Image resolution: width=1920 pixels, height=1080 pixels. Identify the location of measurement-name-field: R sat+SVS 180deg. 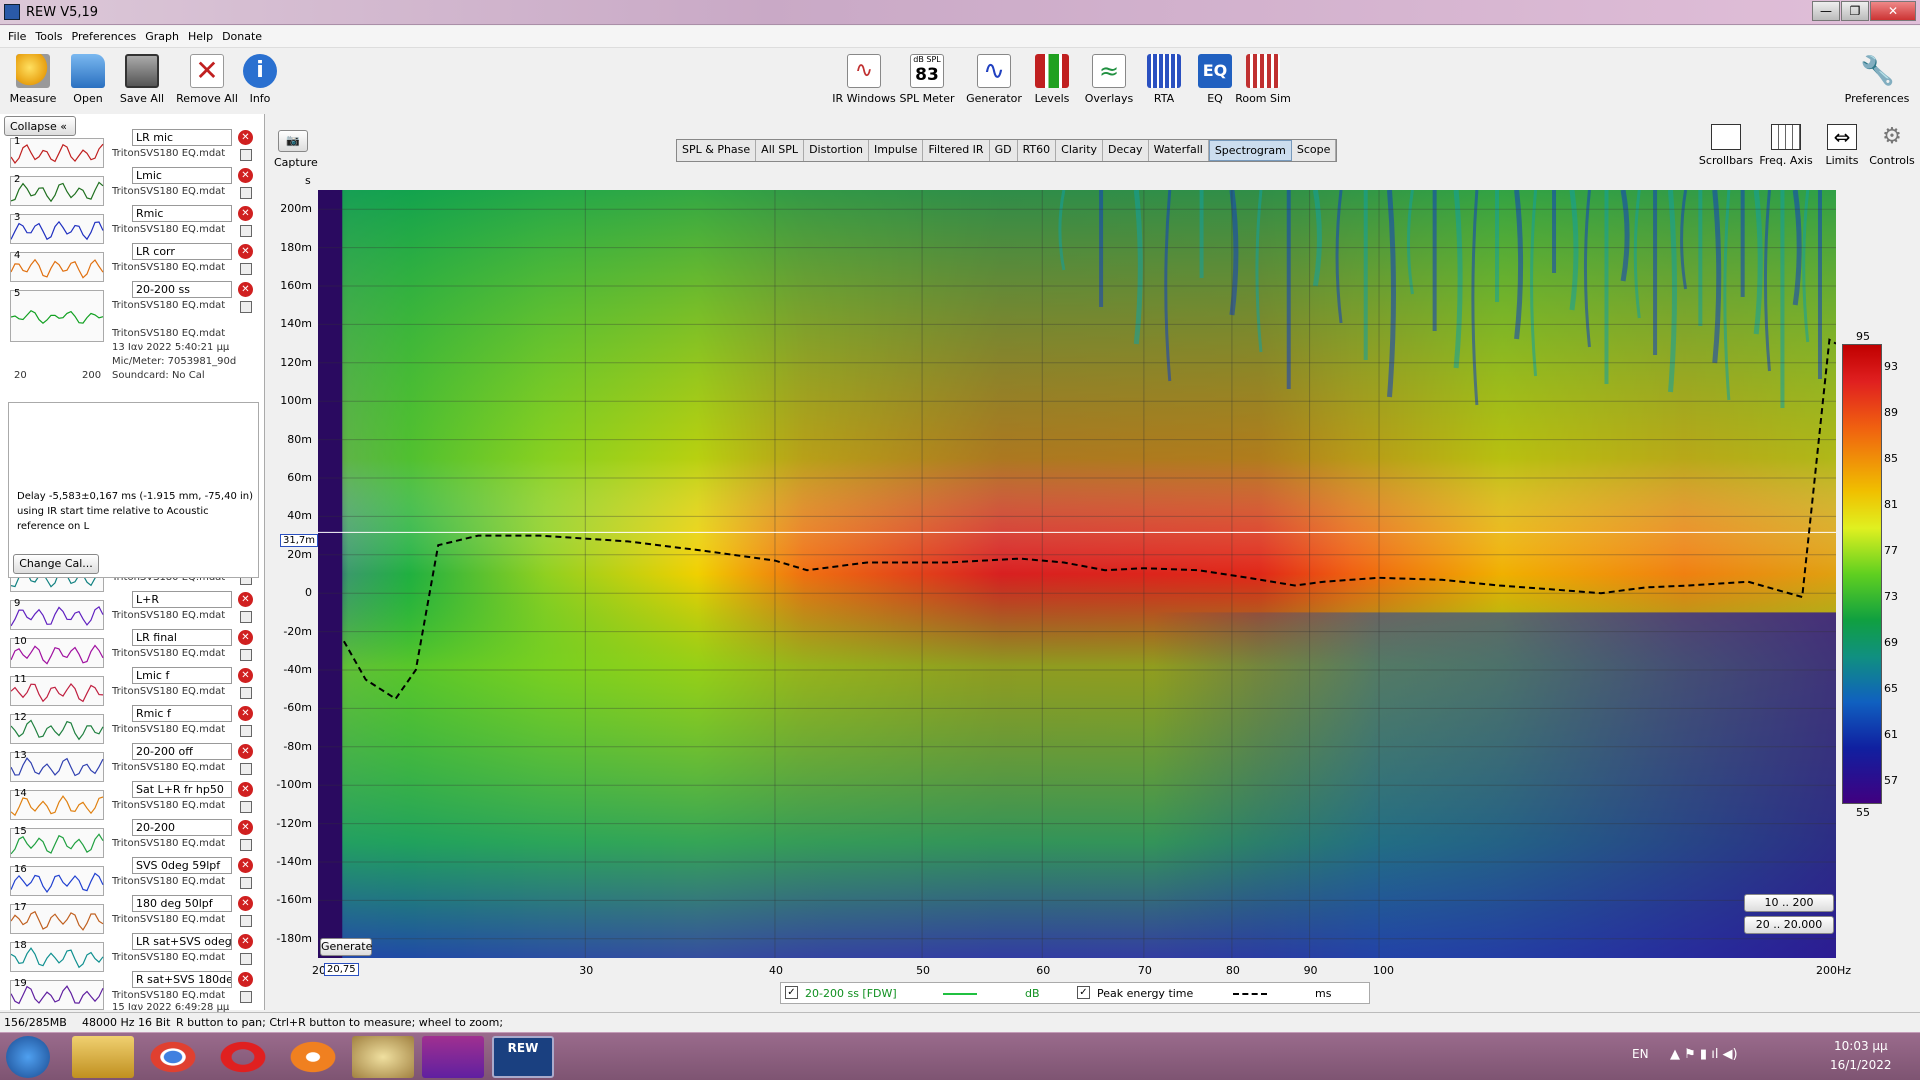
(182, 979).